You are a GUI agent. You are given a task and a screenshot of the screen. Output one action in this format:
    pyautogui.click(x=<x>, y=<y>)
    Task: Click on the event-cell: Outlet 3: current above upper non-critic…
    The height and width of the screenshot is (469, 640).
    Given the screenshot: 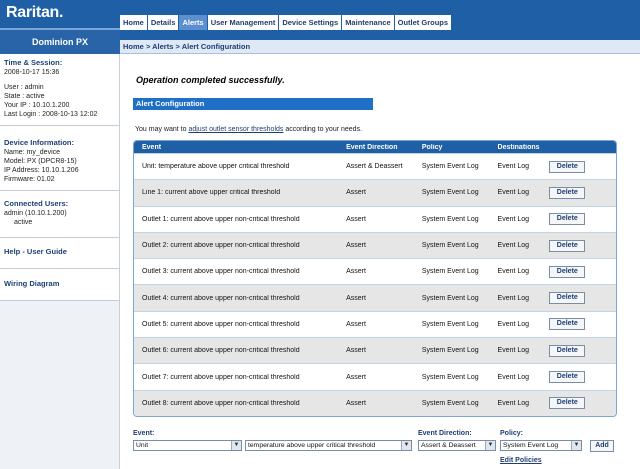 What is the action you would take?
    pyautogui.click(x=221, y=272)
    